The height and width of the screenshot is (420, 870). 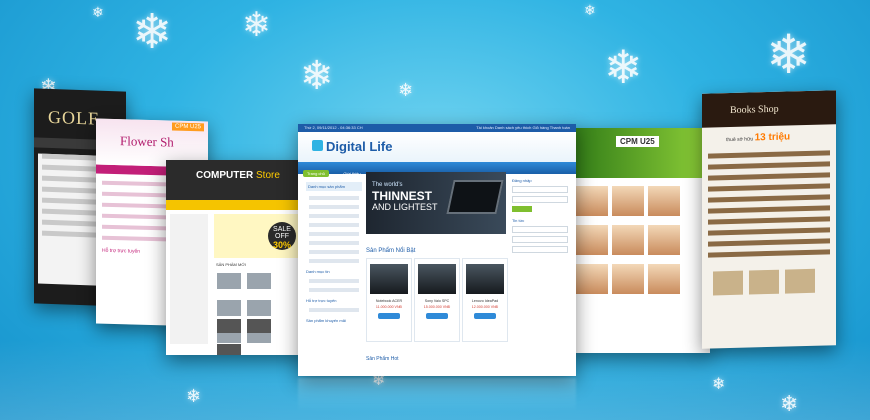 I want to click on digital-header: Digital Life, so click(x=437, y=147).